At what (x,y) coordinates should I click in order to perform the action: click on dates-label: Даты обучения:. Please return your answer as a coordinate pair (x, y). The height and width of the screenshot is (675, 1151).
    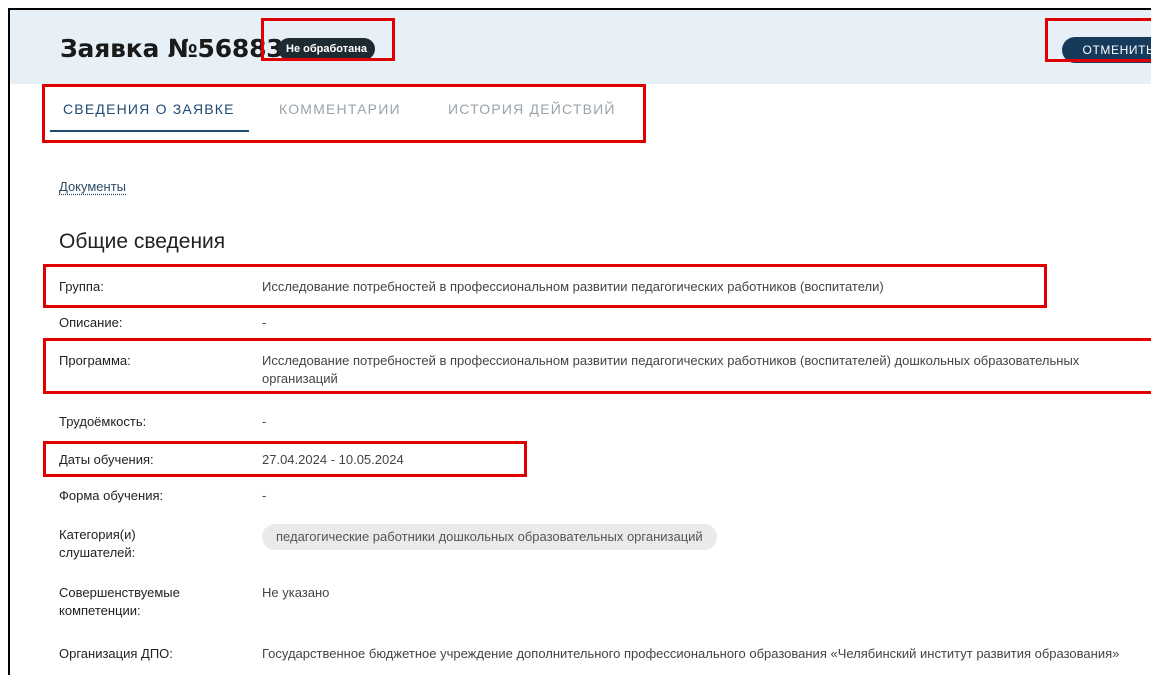
    Looking at the image, I should click on (106, 459).